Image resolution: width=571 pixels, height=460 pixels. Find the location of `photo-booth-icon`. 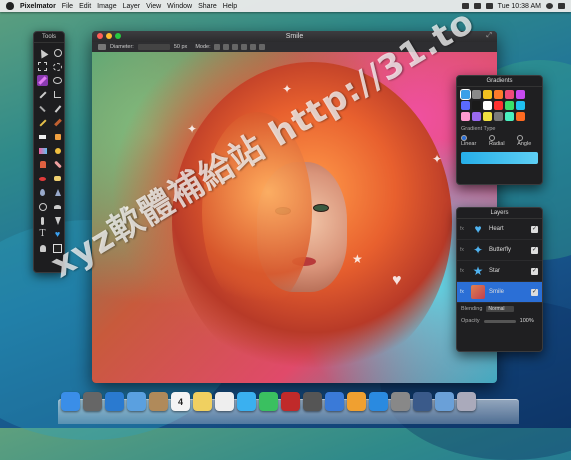

photo-booth-icon is located at coordinates (290, 401).